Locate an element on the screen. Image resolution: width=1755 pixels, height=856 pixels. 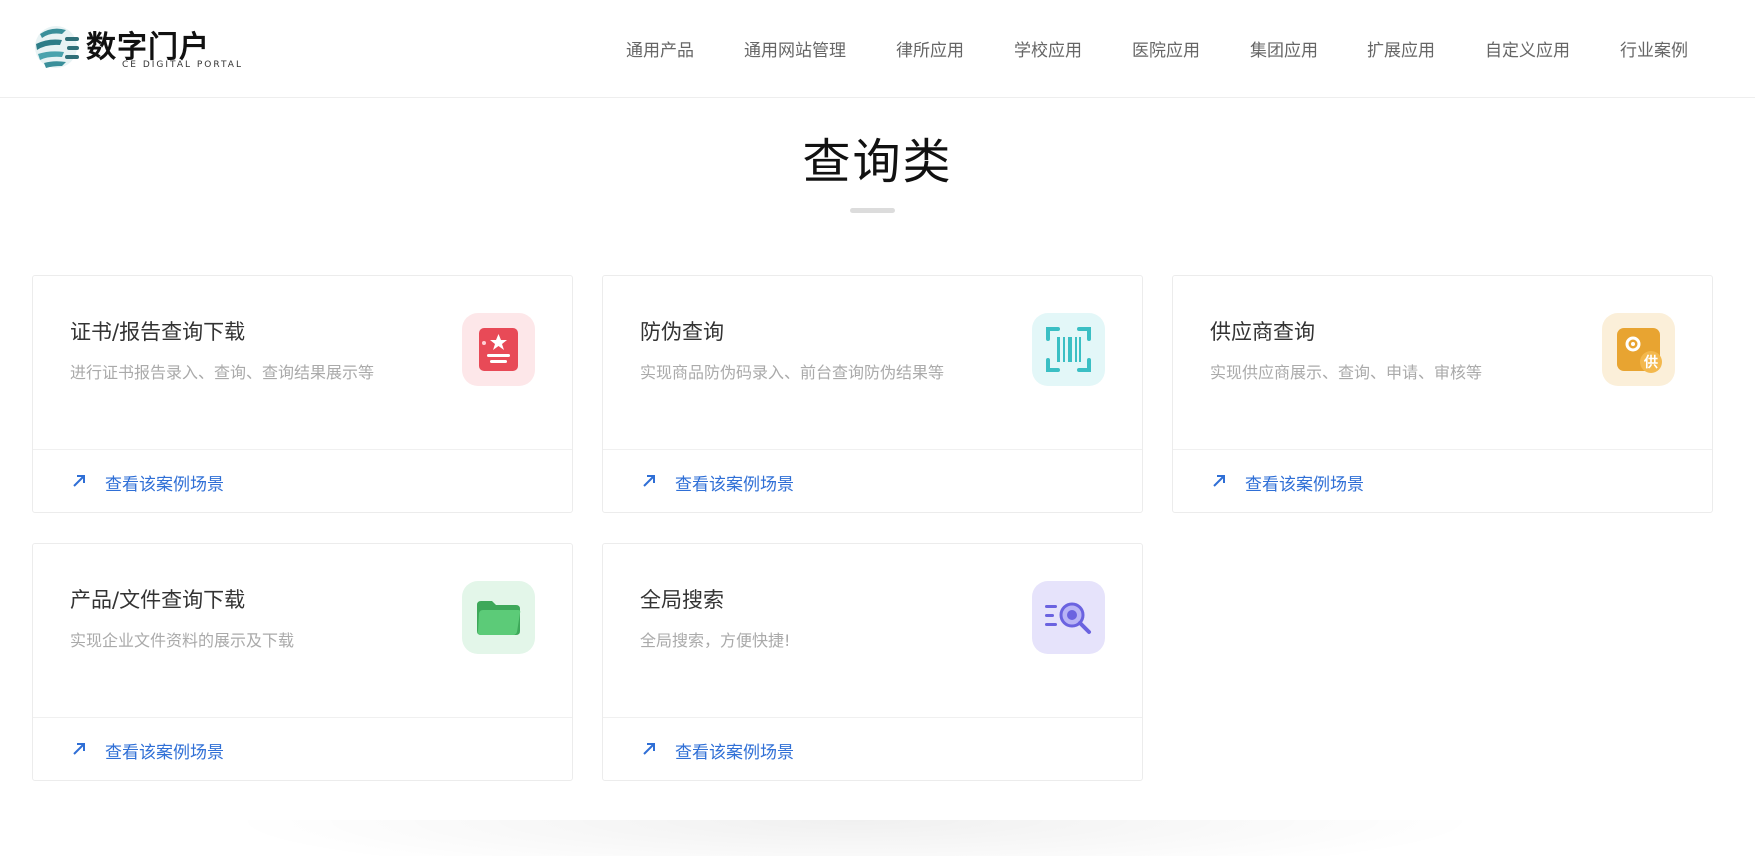
card-product-file-query: 产品/文件查询下载 实现企业文件资料的展示及下载 查看该案例场景 is located at coordinates (302, 662).